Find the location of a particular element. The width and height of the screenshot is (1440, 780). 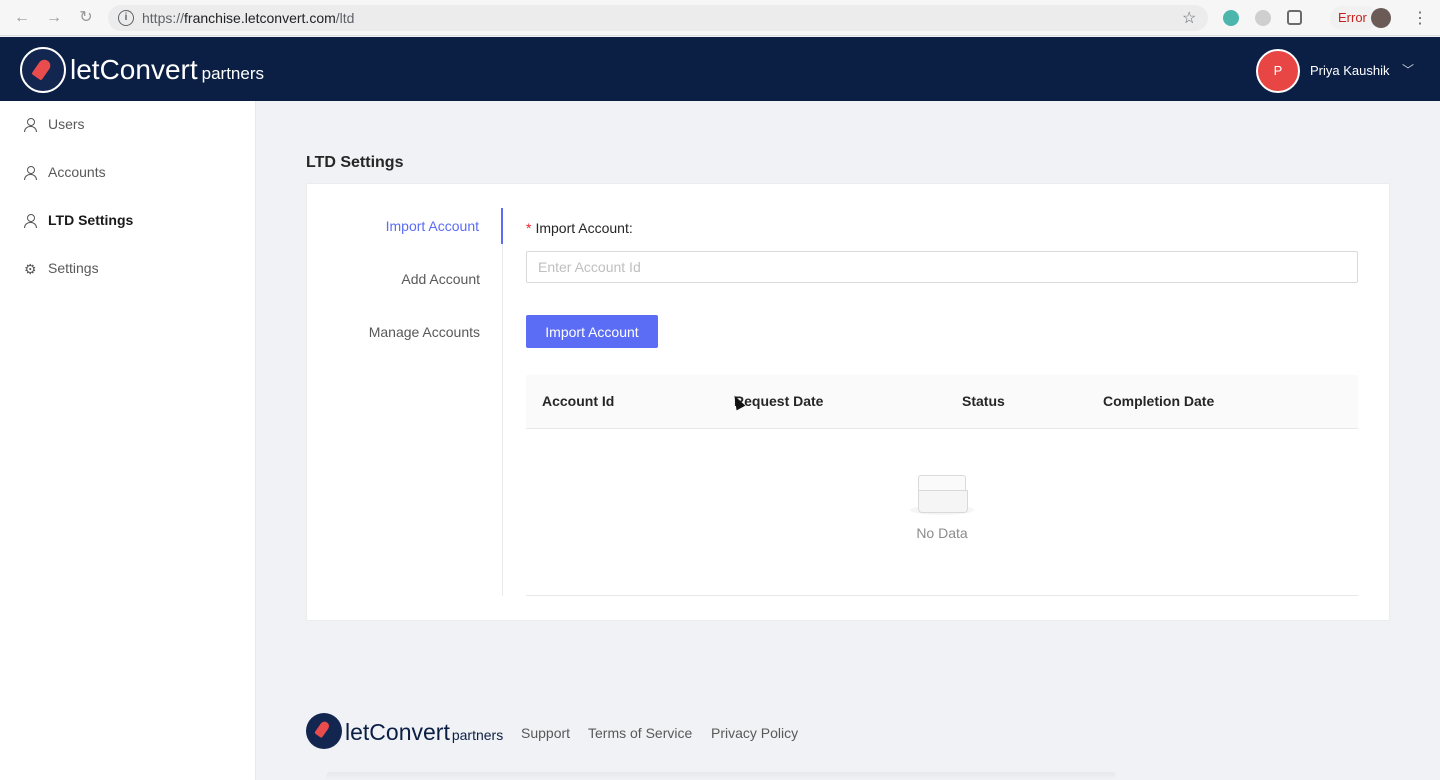

column-header-status: Status is located at coordinates (983, 401).